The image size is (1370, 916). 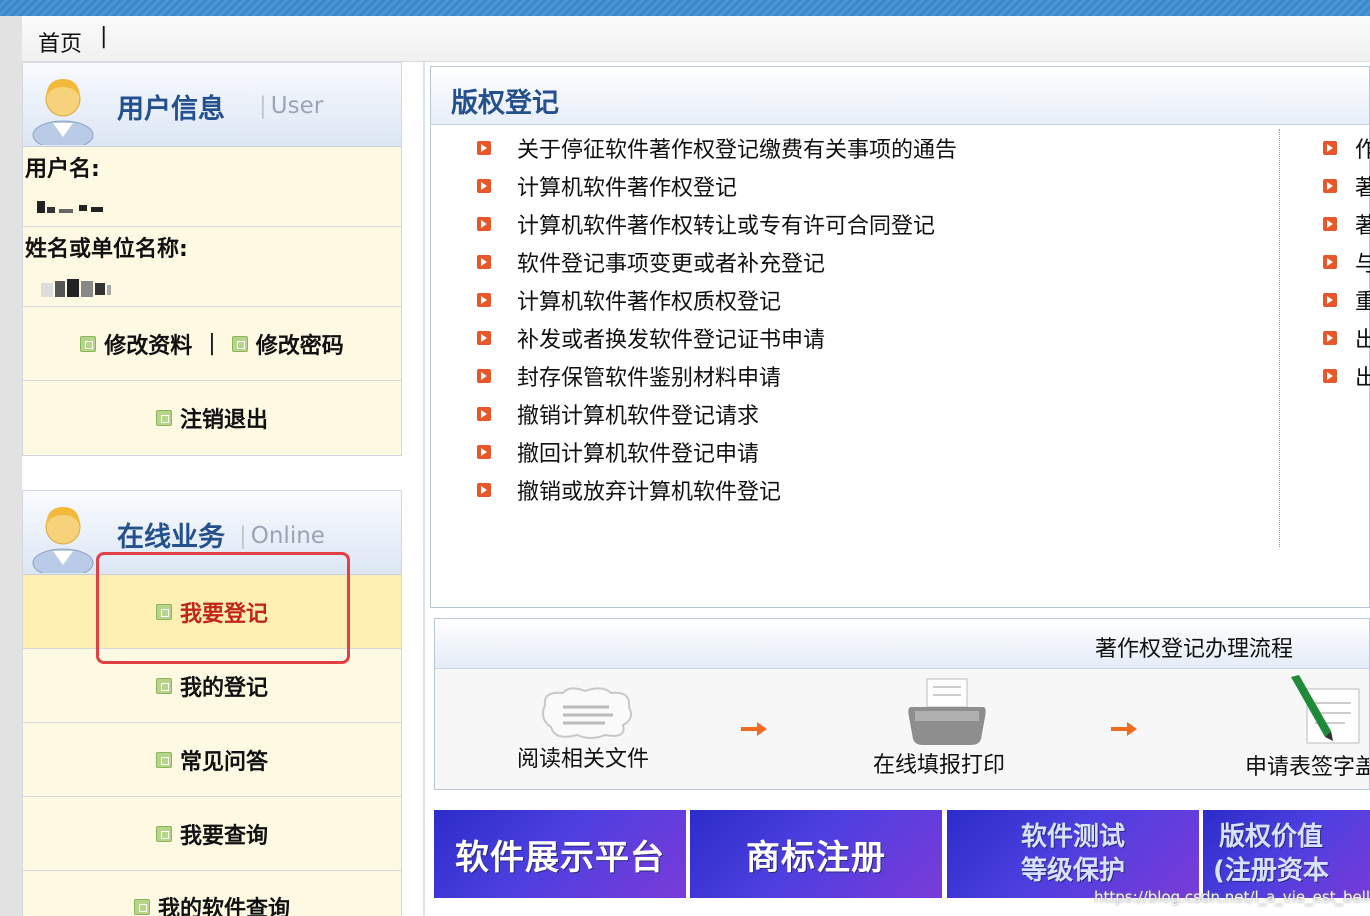 I want to click on online-business-subtitle: | Online, so click(x=282, y=536).